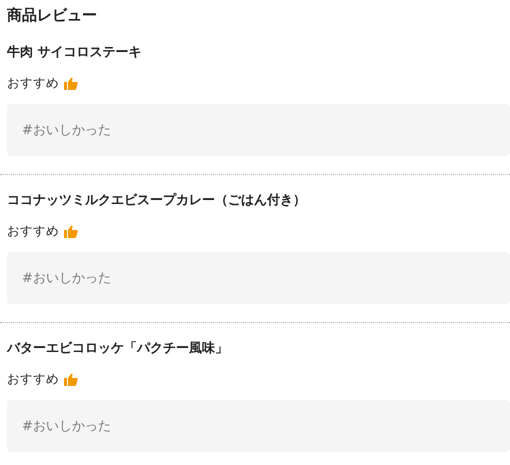 Image resolution: width=510 pixels, height=465 pixels. What do you see at coordinates (52, 15) in the screenshot?
I see `section-title: 商品レビュー` at bounding box center [52, 15].